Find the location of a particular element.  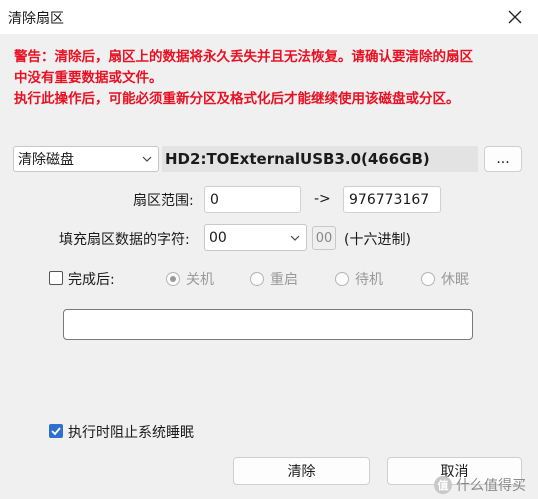

after-completion-checkbox is located at coordinates (56, 278).